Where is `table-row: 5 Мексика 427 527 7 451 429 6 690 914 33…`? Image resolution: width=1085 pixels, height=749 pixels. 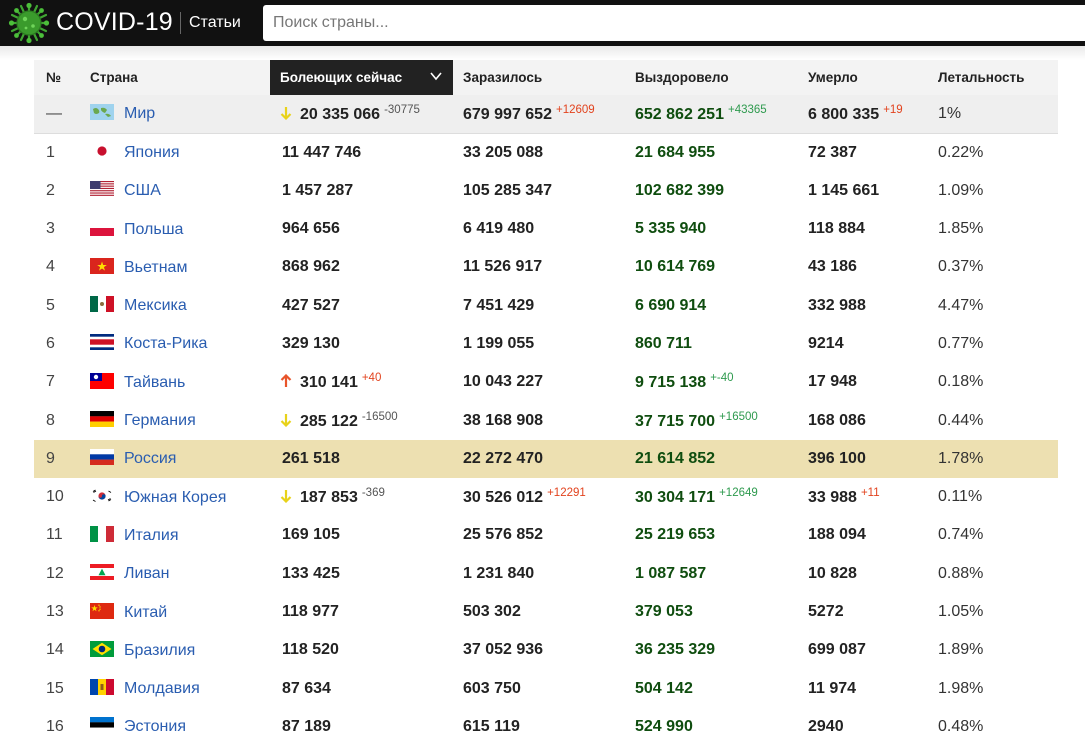 table-row: 5 Мексика 427 527 7 451 429 6 690 914 33… is located at coordinates (546, 305).